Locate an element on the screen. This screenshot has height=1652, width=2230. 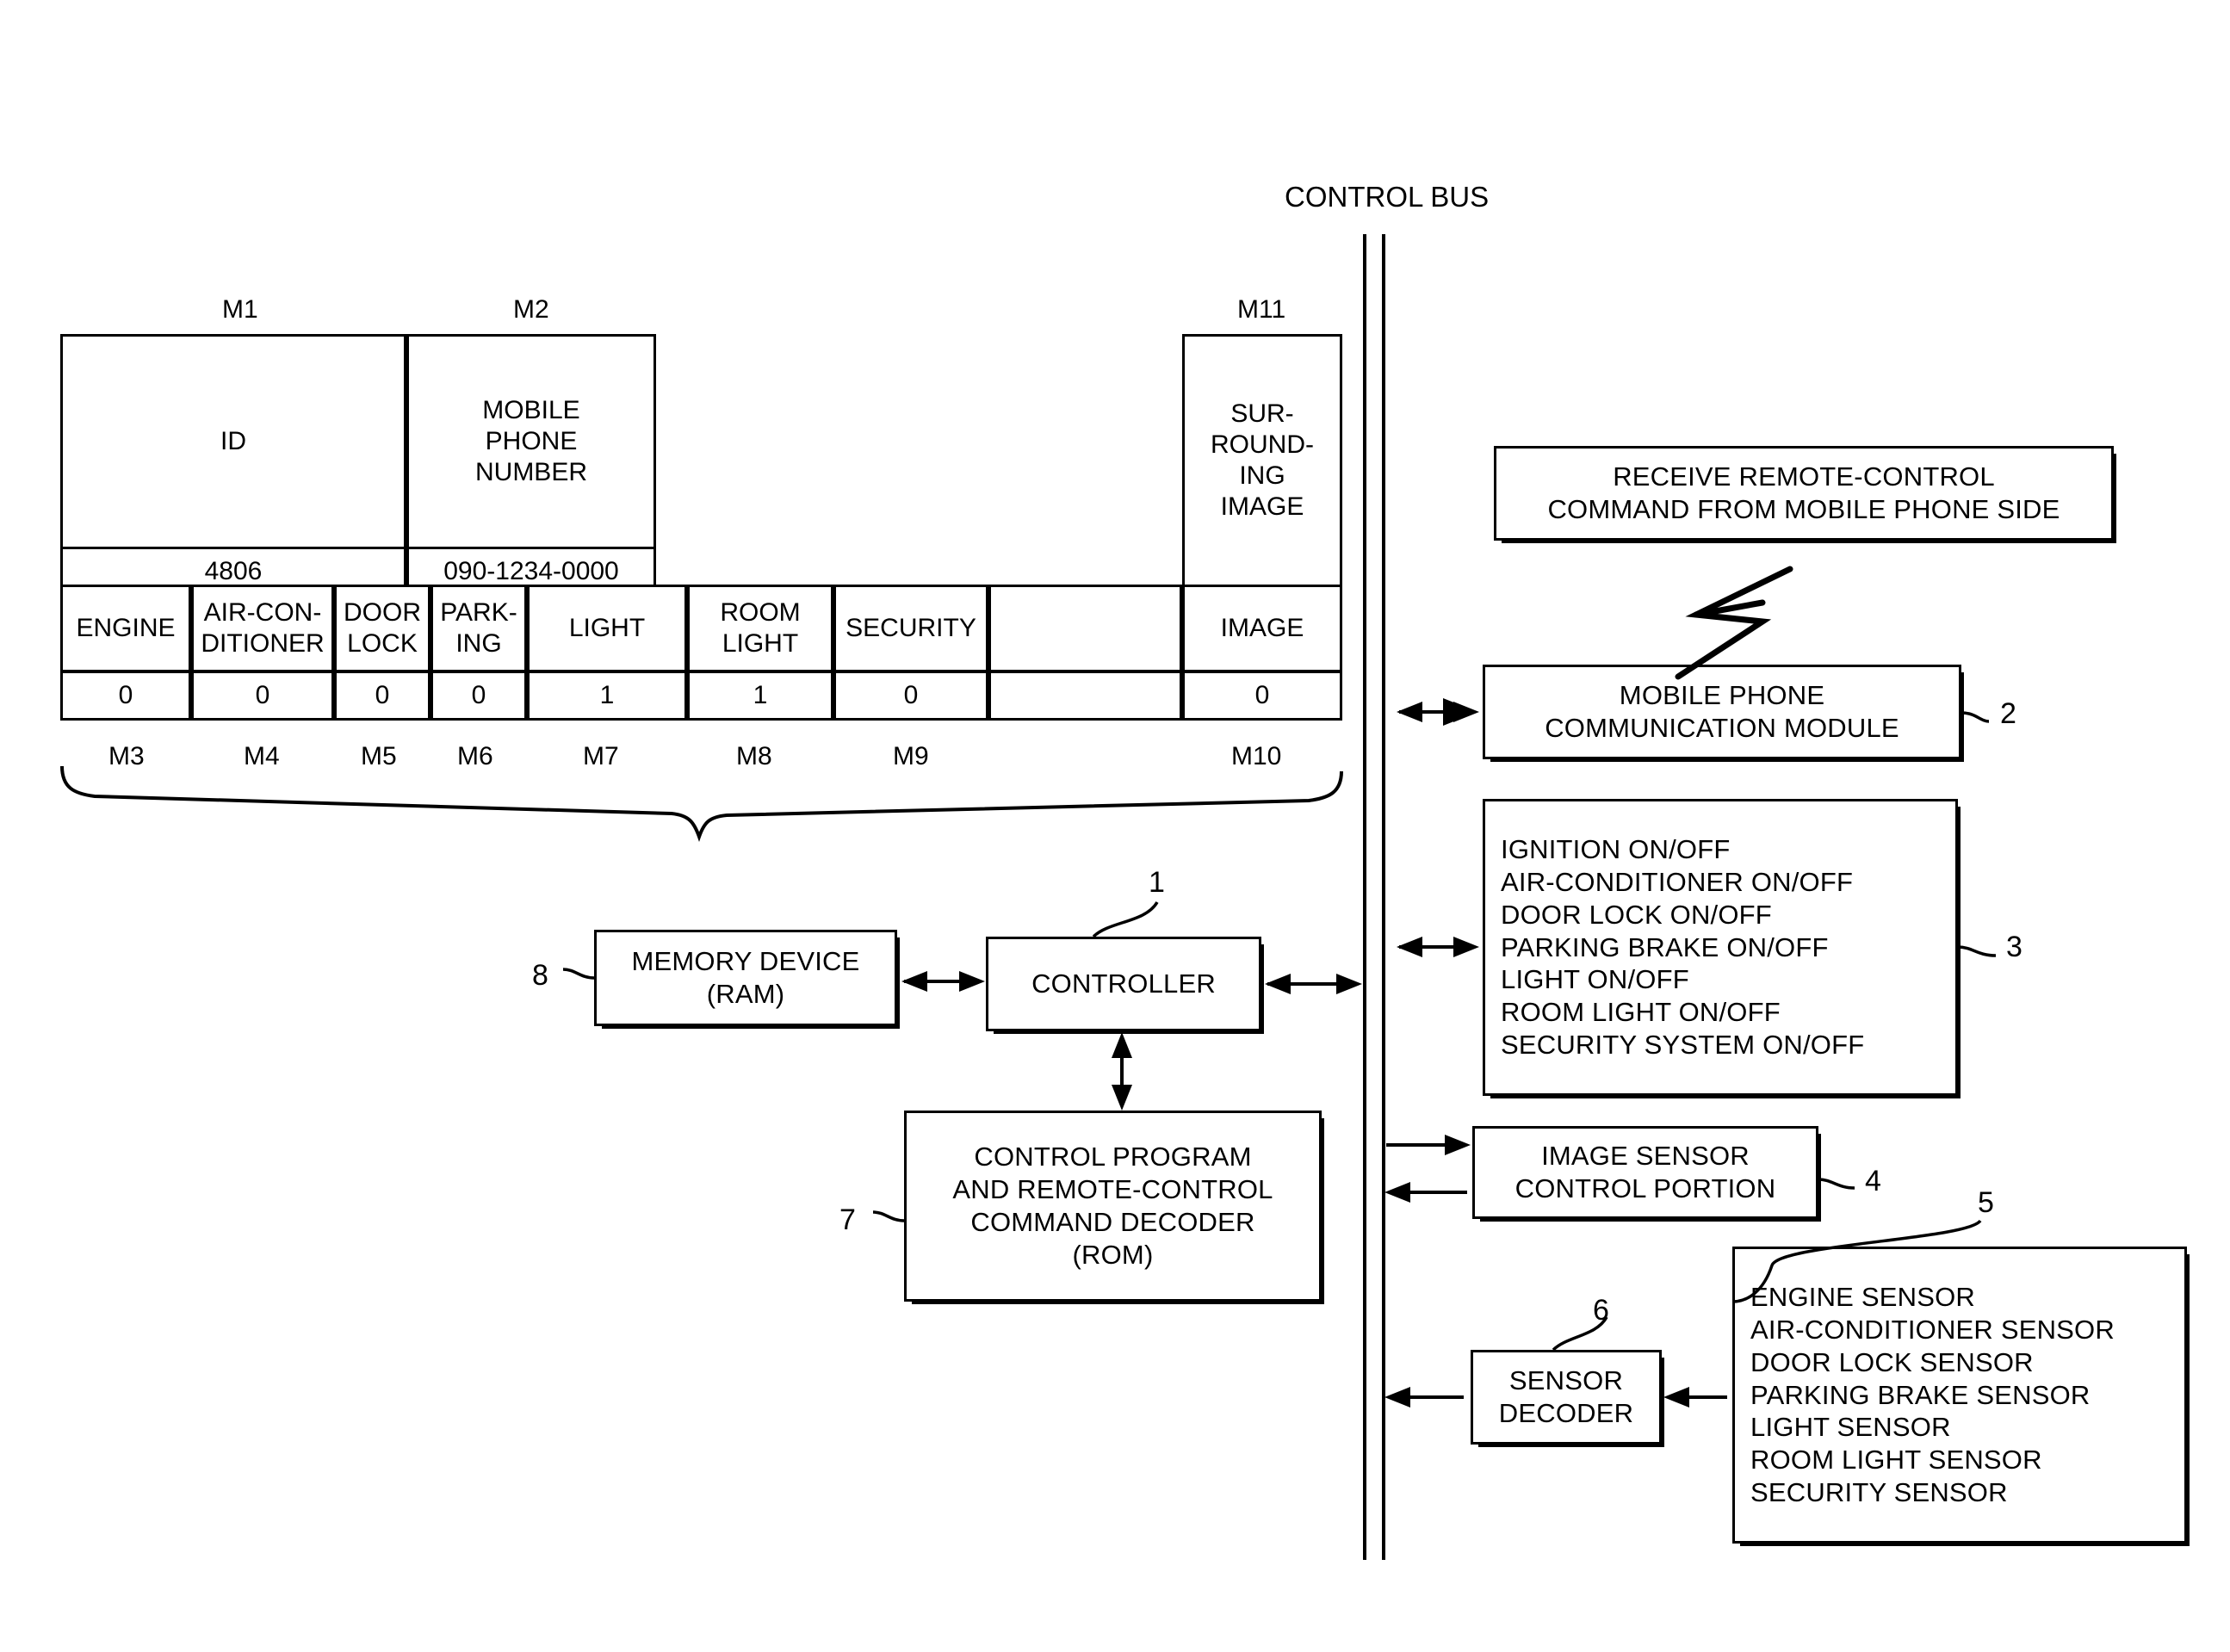
table-header-phone: MOBILE PHONE NUMBER is located at coordinates (531, 442).